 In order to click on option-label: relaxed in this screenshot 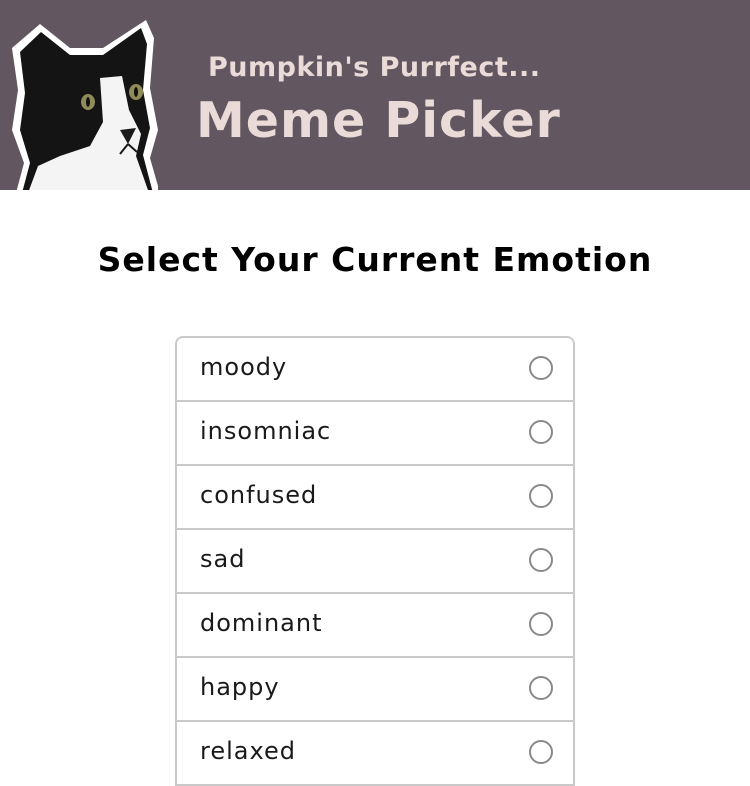, I will do `click(248, 751)`.